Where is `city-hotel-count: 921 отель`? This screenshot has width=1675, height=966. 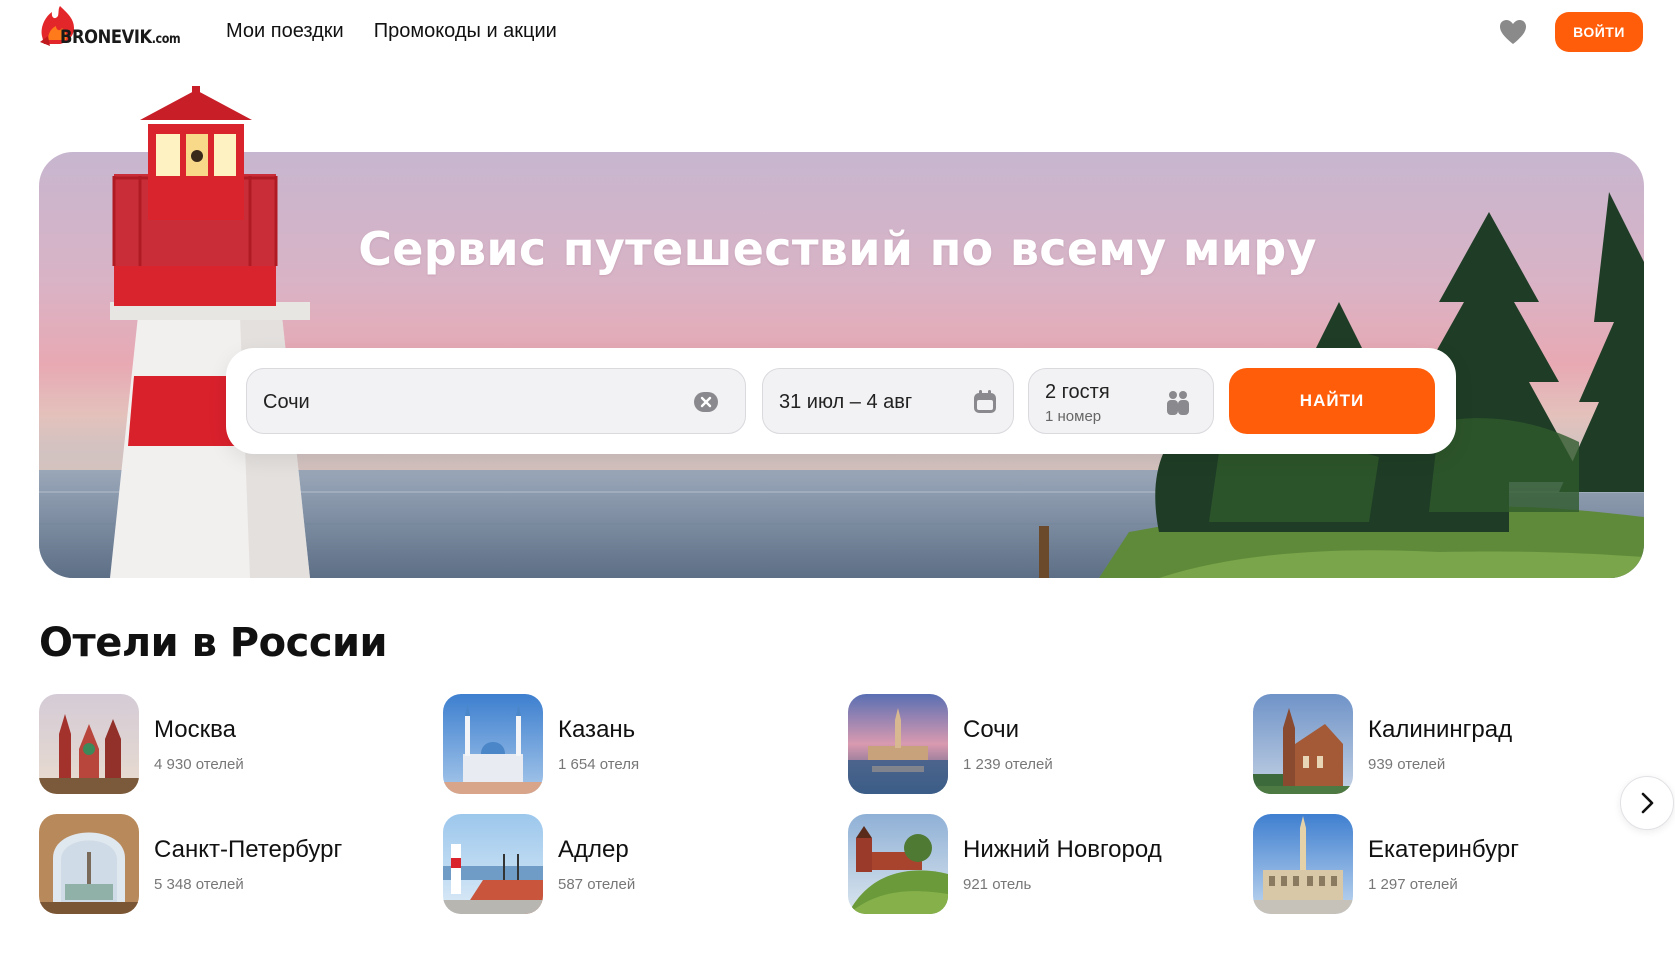 city-hotel-count: 921 отель is located at coordinates (997, 884).